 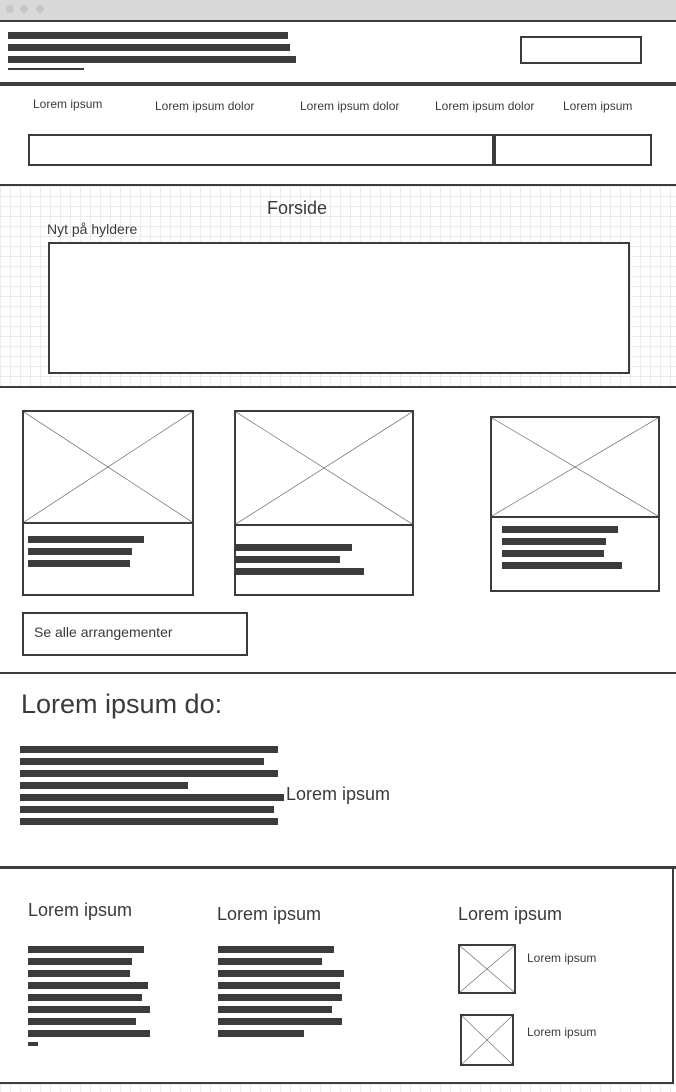 I want to click on footer-col3-heading: Lorem ipsum, so click(x=510, y=914).